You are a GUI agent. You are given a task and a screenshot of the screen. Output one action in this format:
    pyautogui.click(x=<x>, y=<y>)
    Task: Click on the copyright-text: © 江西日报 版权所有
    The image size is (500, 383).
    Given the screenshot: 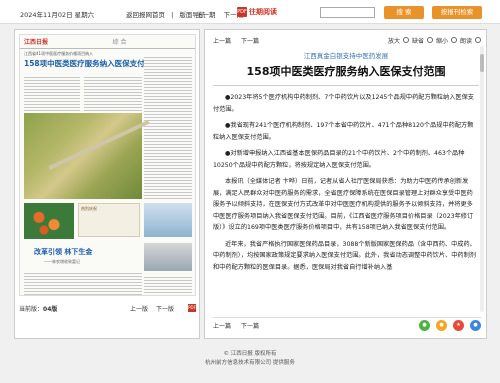 What is the action you would take?
    pyautogui.click(x=250, y=354)
    